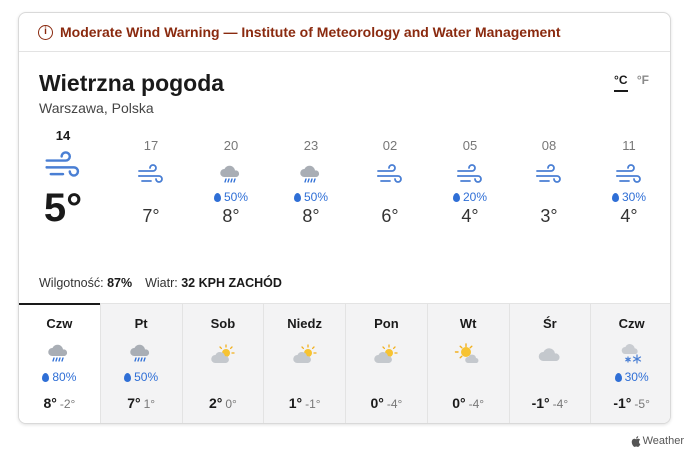  I want to click on attribution: Weather, so click(657, 441).